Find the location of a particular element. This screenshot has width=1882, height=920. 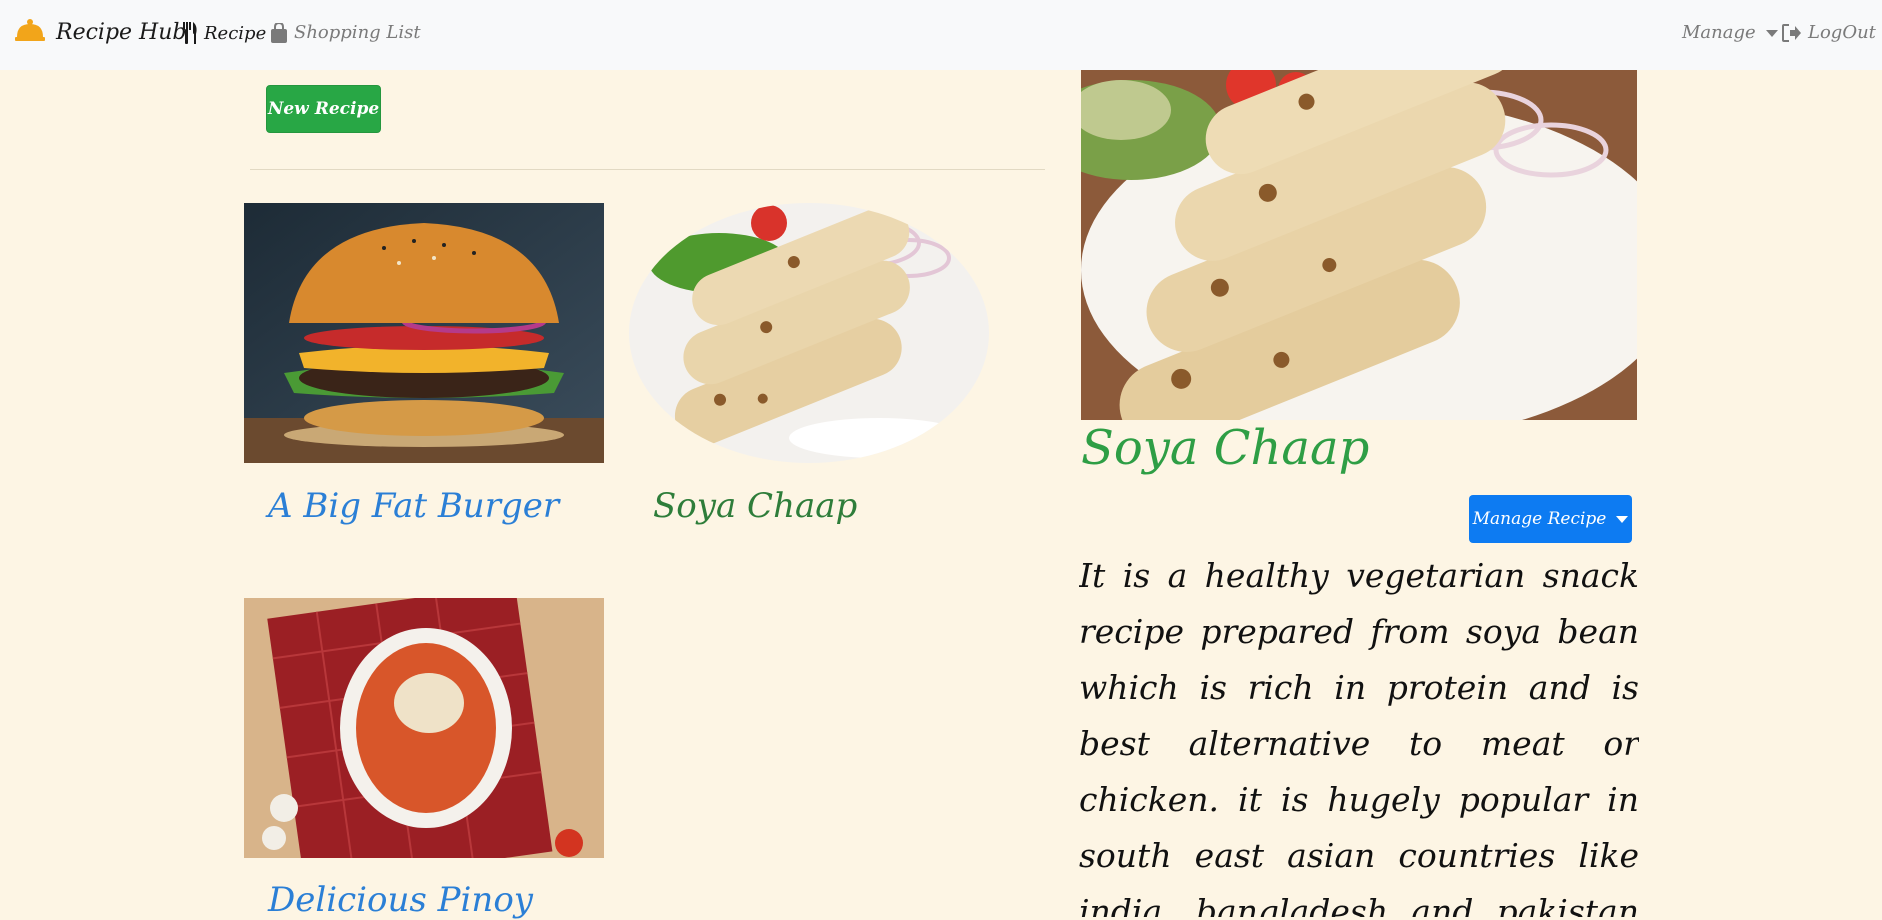

nav-manage-dropdown: Manage is located at coordinates (1730, 32).